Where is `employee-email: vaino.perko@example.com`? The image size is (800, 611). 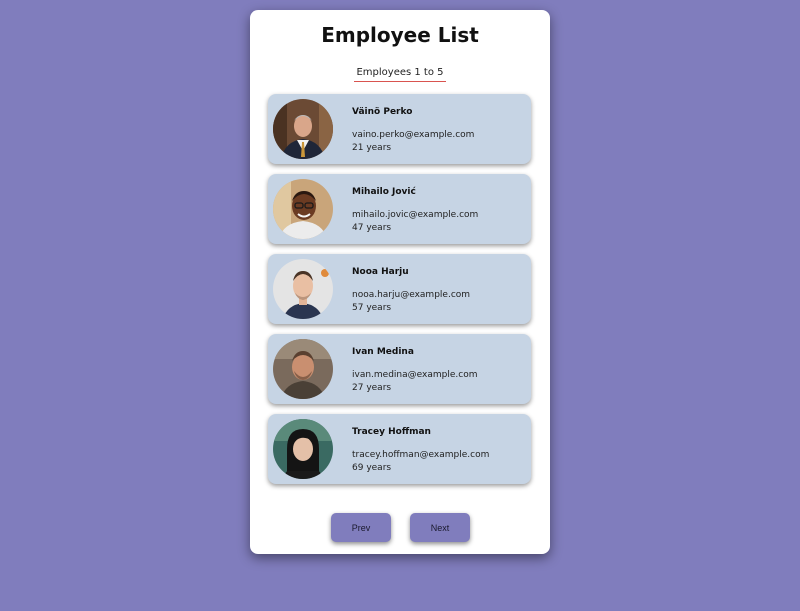
employee-email: vaino.perko@example.com is located at coordinates (413, 135).